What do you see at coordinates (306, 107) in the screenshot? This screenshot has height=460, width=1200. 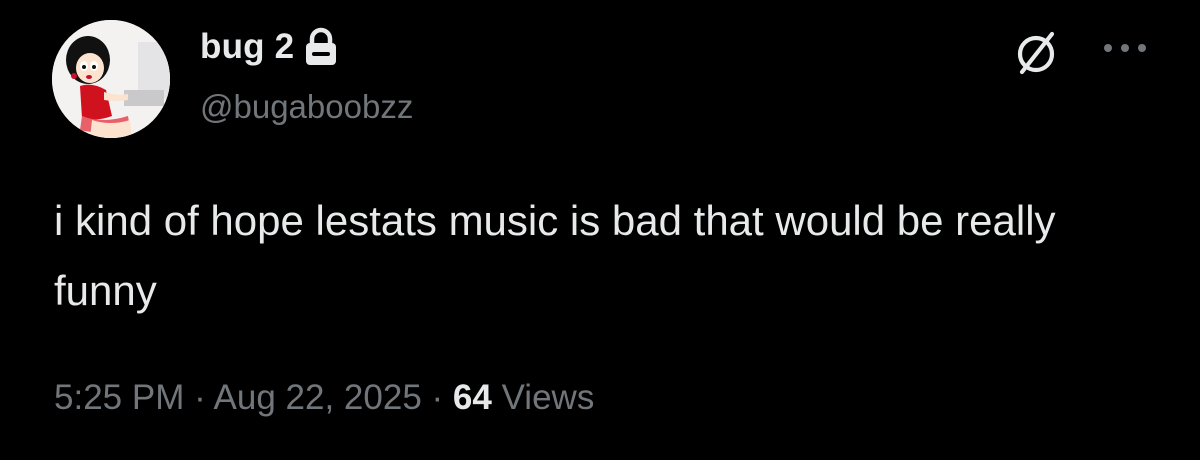 I see `handle: @bugaboobzz` at bounding box center [306, 107].